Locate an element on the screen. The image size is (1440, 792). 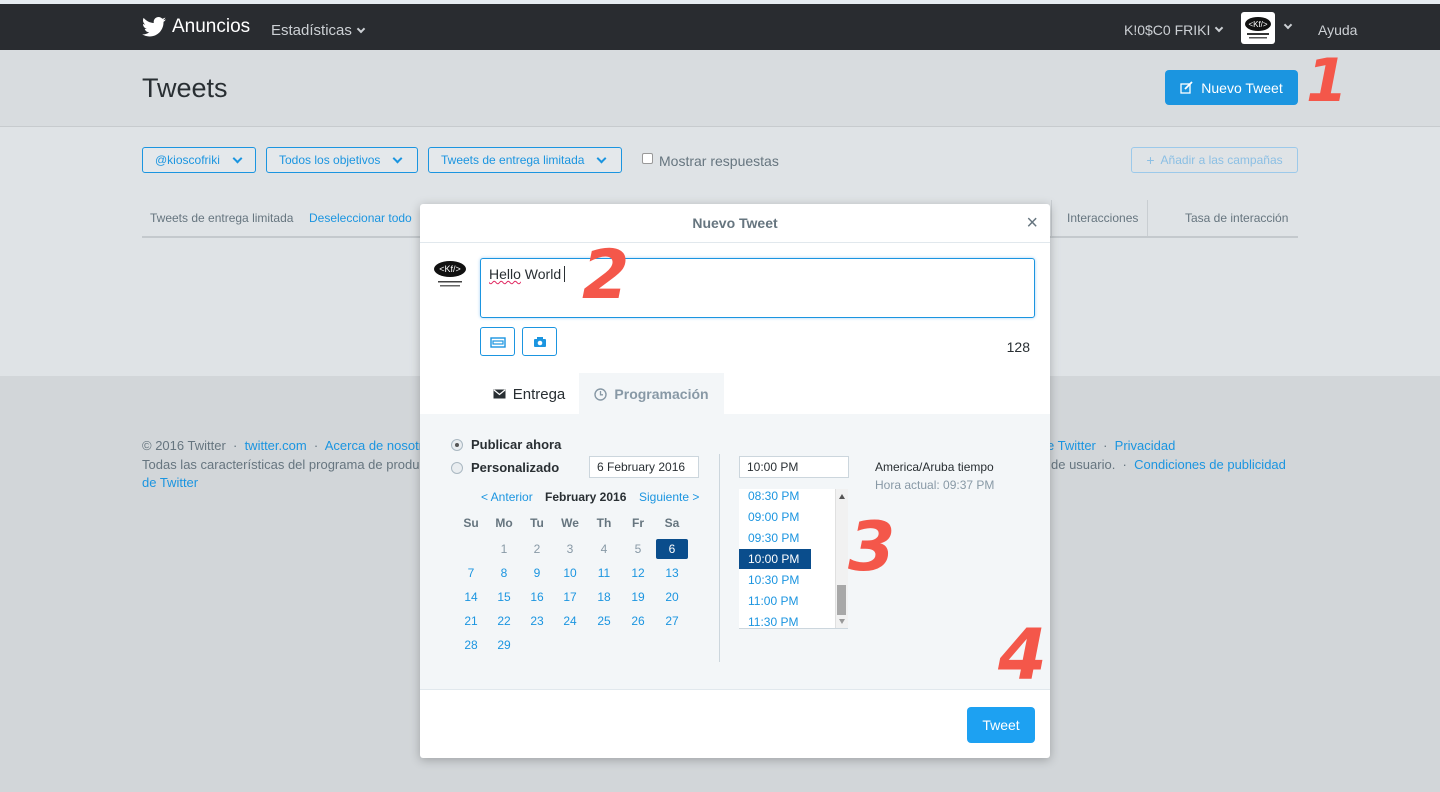
add-card-button is located at coordinates (497, 341).